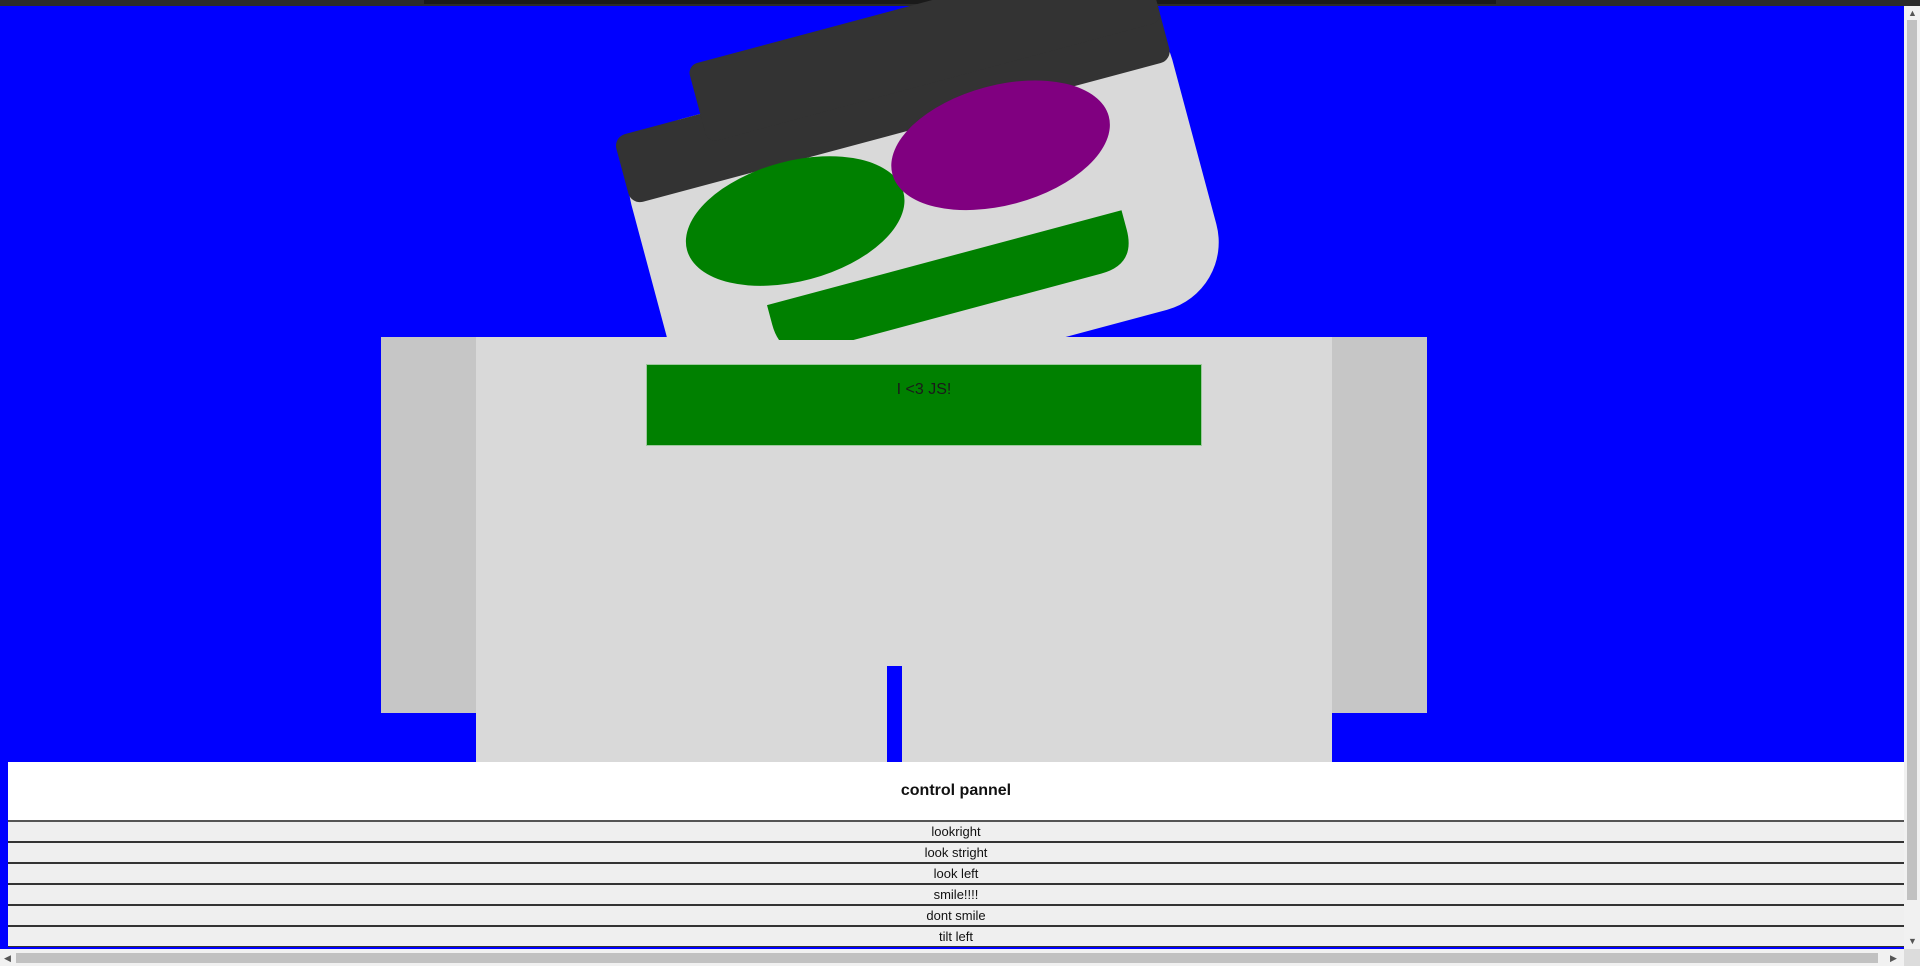 This screenshot has width=1920, height=966. What do you see at coordinates (956, 832) in the screenshot?
I see `look-right-button: lookright` at bounding box center [956, 832].